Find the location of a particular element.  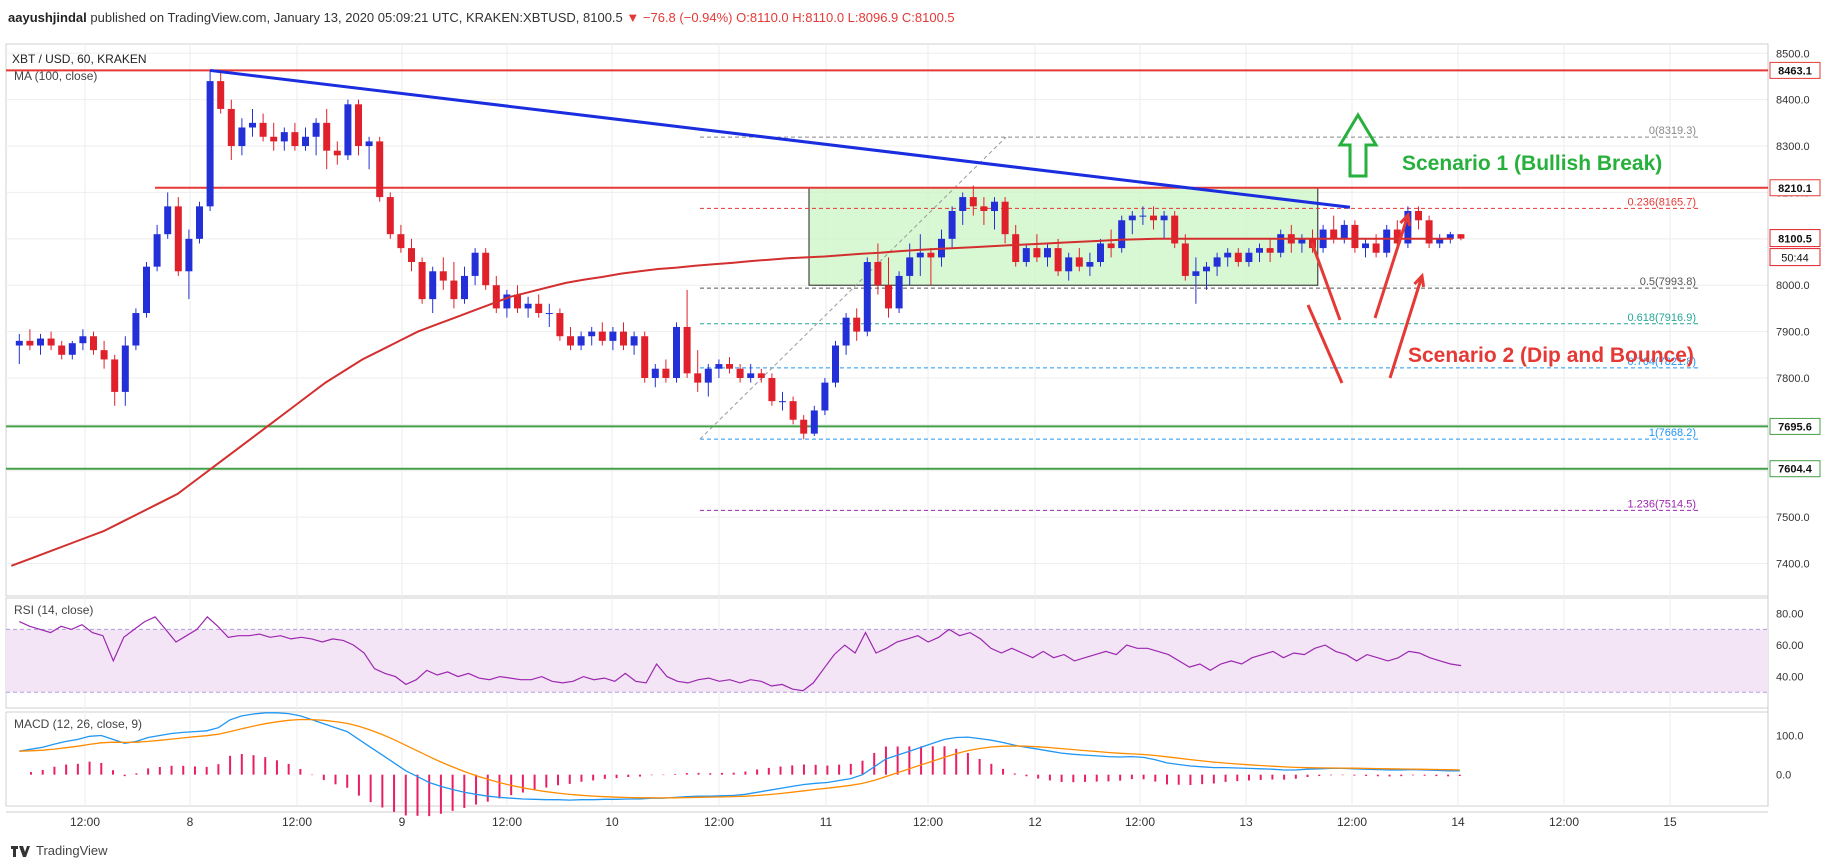

y-tick-label: 8000.0 is located at coordinates (1793, 286).